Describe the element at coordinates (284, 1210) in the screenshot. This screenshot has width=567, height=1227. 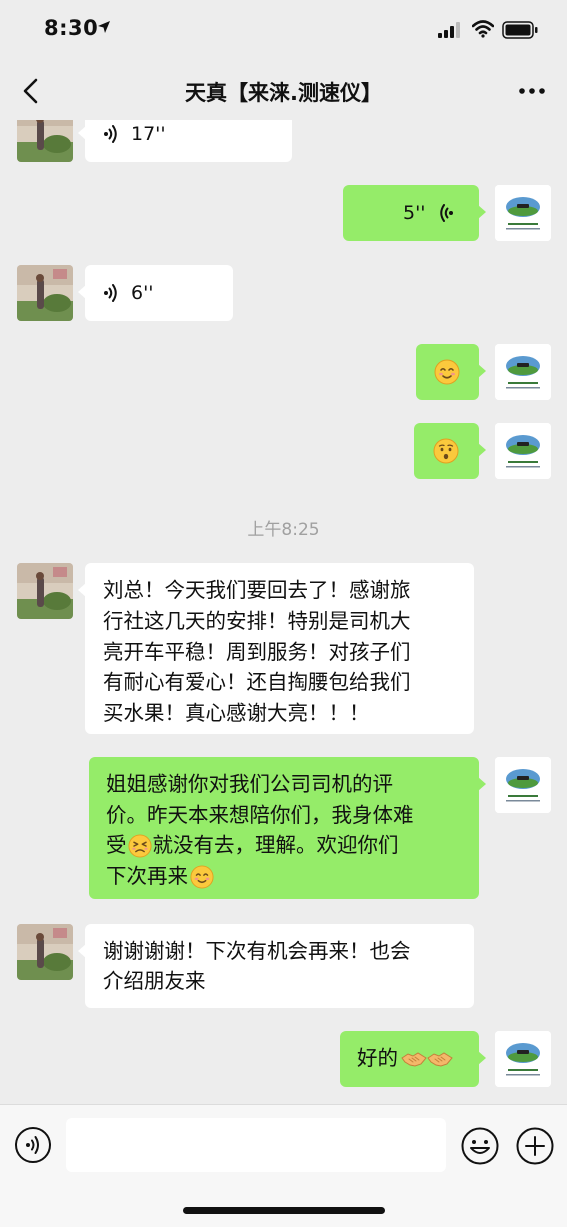
I see `home-indicator` at that location.